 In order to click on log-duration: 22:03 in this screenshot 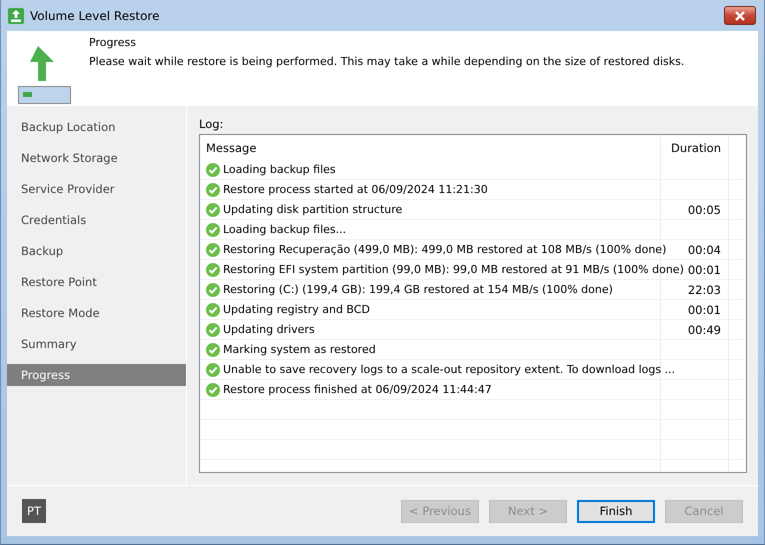, I will do `click(704, 289)`.